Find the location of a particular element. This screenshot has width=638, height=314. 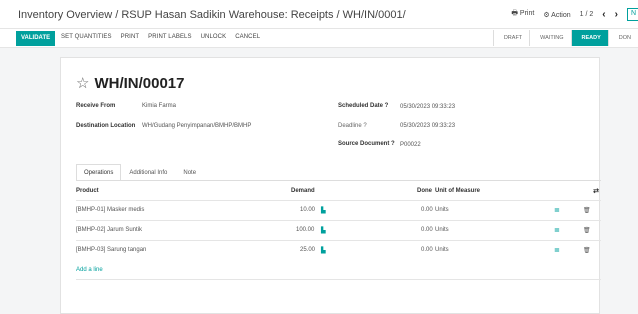

form-tabs: Operations Additional Info Note is located at coordinates (140, 172).